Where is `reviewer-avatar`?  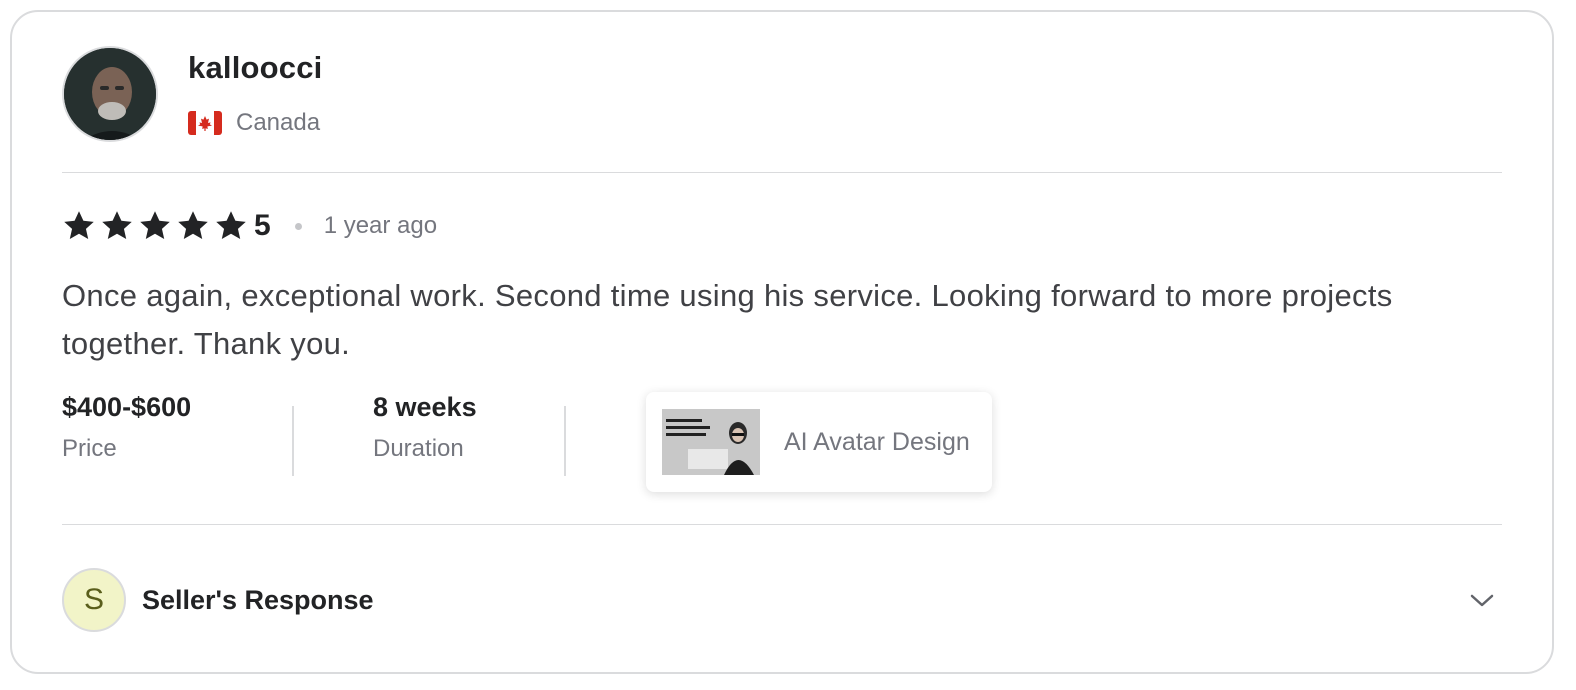
reviewer-avatar is located at coordinates (110, 94).